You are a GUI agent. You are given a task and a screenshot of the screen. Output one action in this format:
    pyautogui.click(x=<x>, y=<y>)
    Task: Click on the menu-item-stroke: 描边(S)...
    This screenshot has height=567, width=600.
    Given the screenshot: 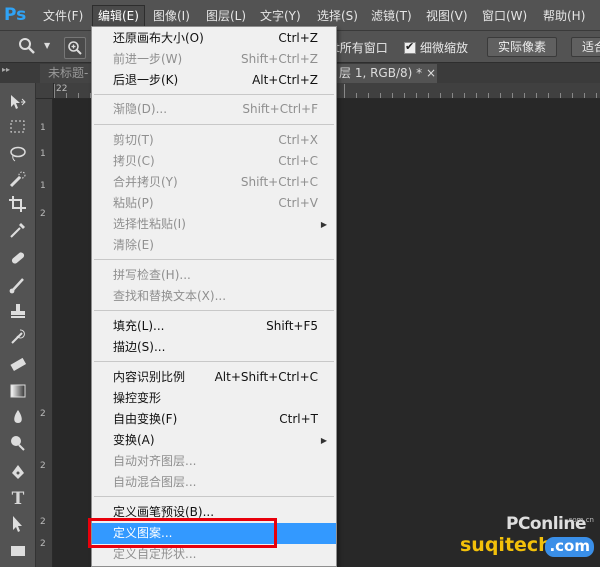 What is the action you would take?
    pyautogui.click(x=214, y=347)
    